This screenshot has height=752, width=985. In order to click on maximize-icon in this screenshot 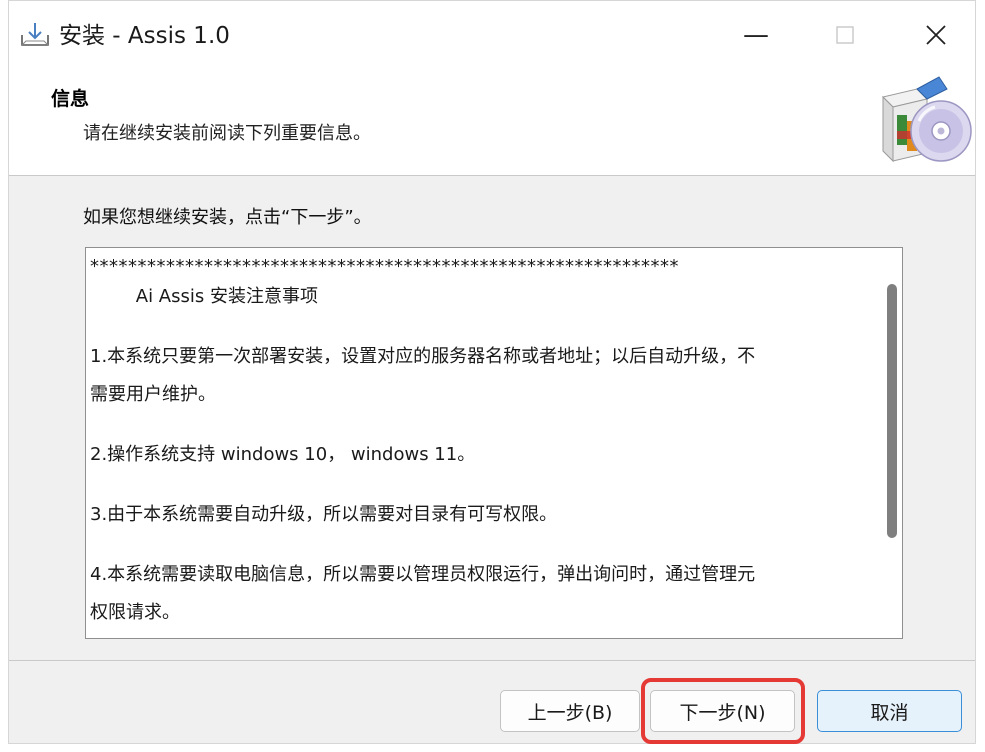, I will do `click(845, 35)`.